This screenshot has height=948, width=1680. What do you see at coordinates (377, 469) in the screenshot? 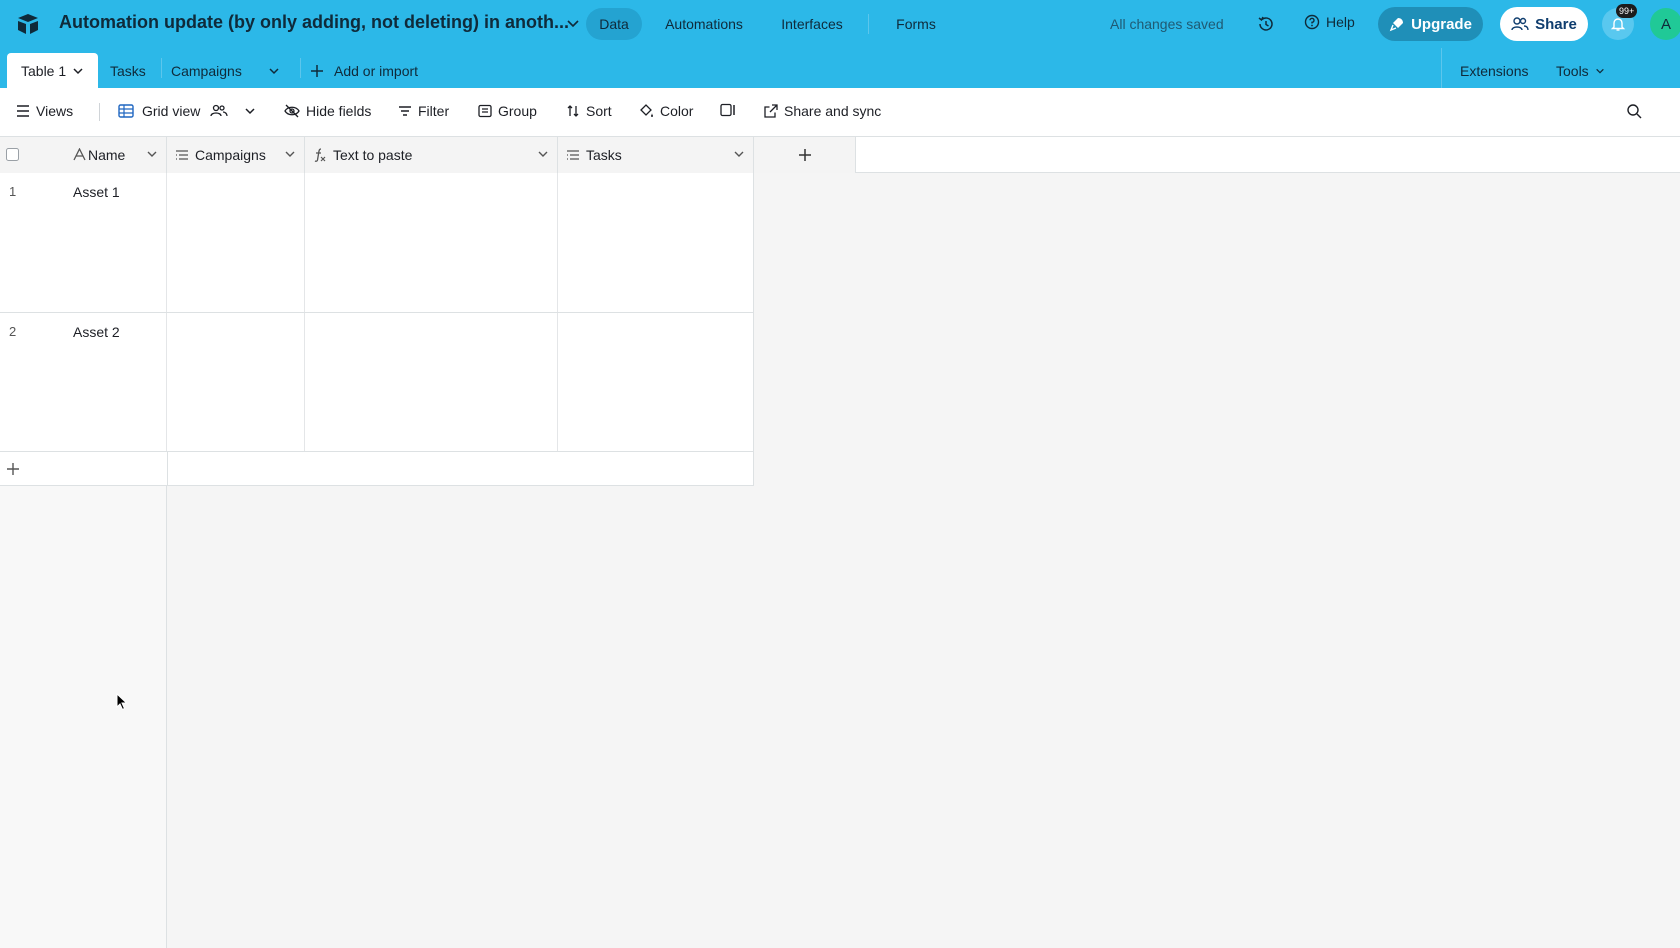
I see `add-record-row` at bounding box center [377, 469].